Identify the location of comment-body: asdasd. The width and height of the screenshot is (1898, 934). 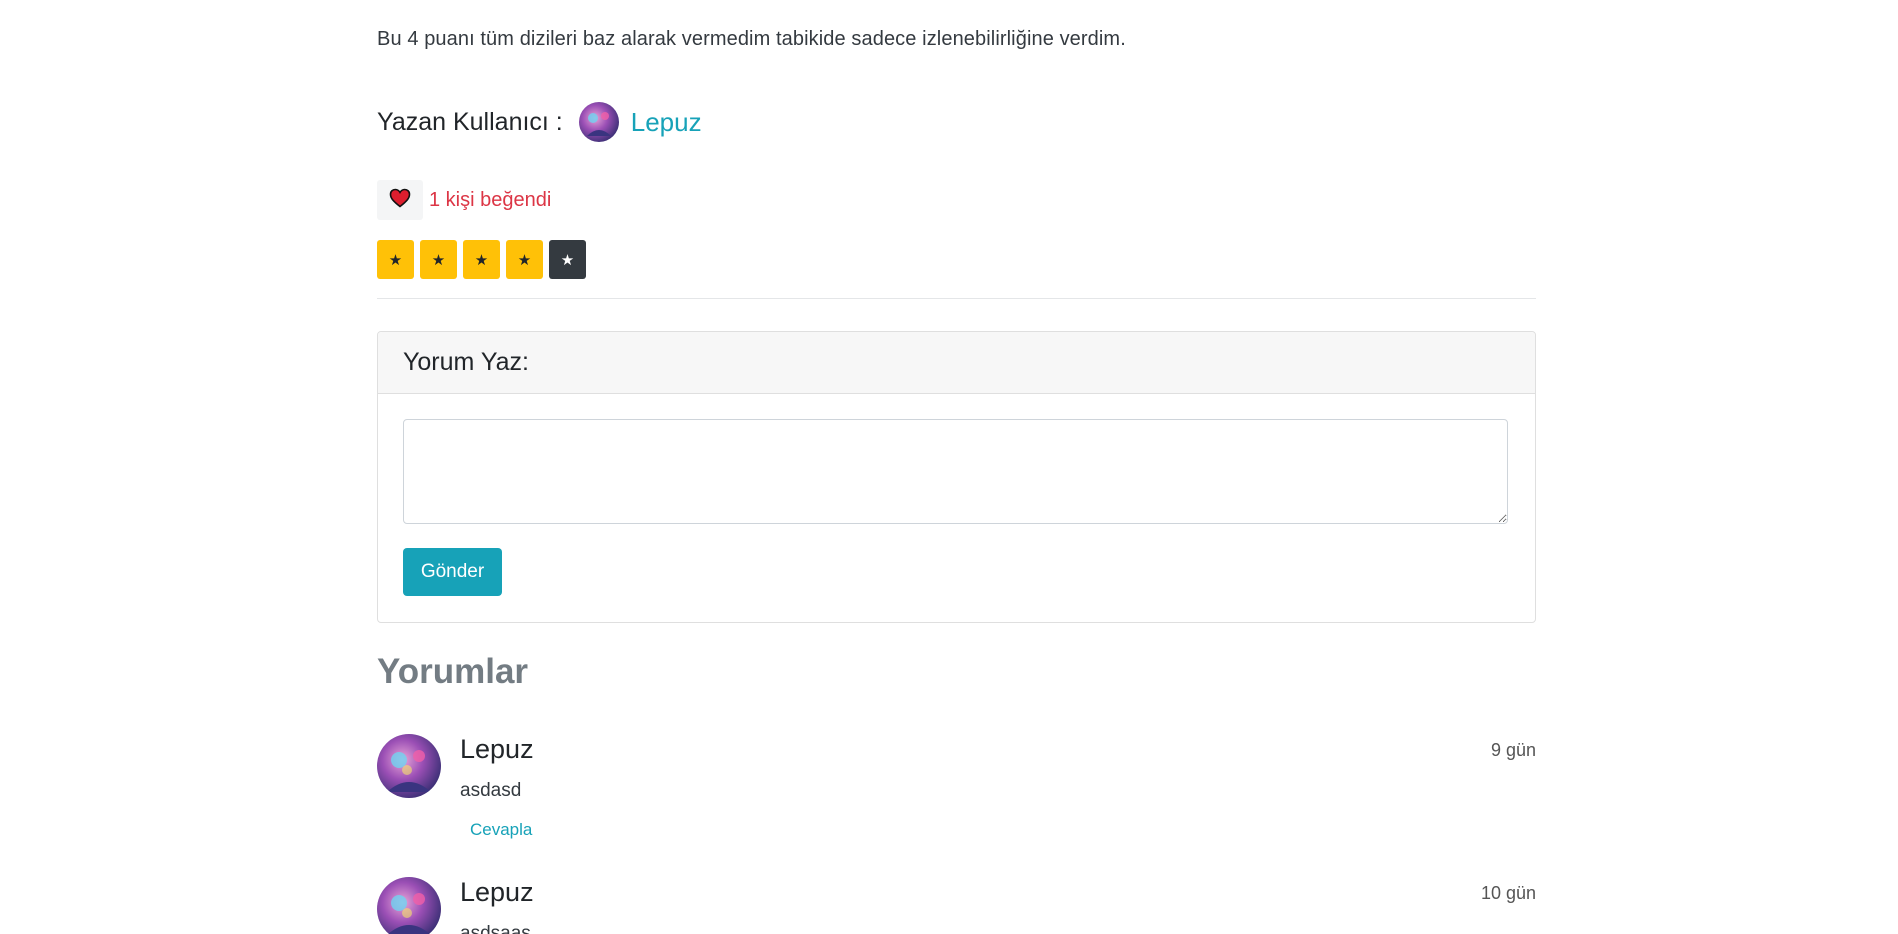
(491, 790).